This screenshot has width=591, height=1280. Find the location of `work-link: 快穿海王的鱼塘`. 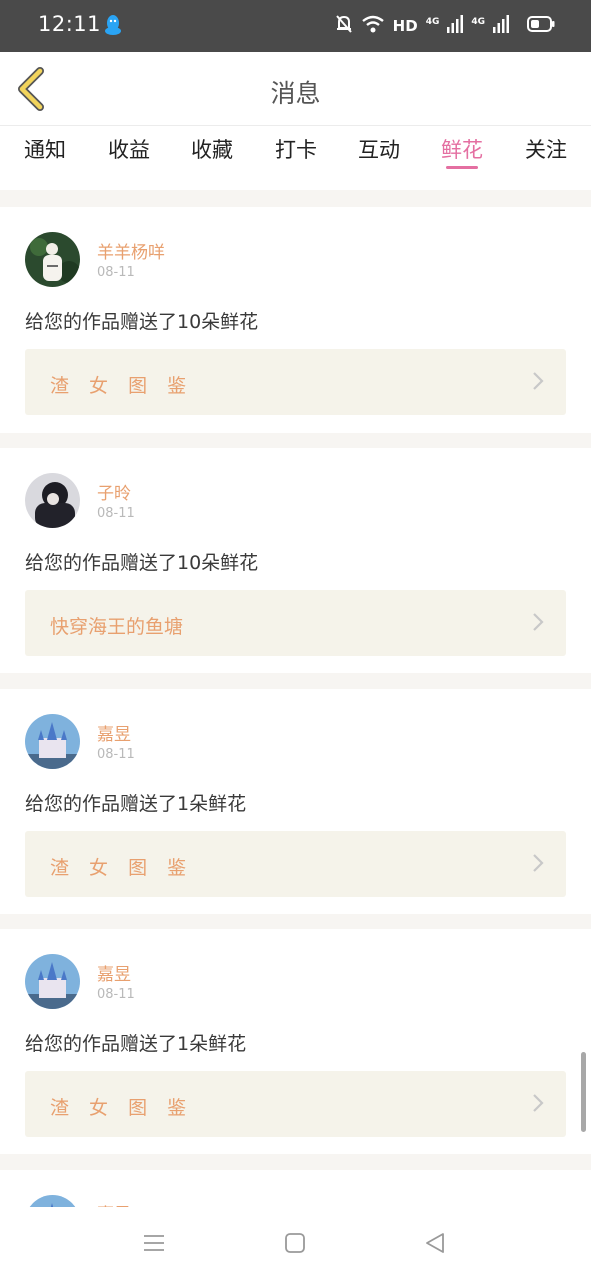

work-link: 快穿海王的鱼塘 is located at coordinates (295, 623).